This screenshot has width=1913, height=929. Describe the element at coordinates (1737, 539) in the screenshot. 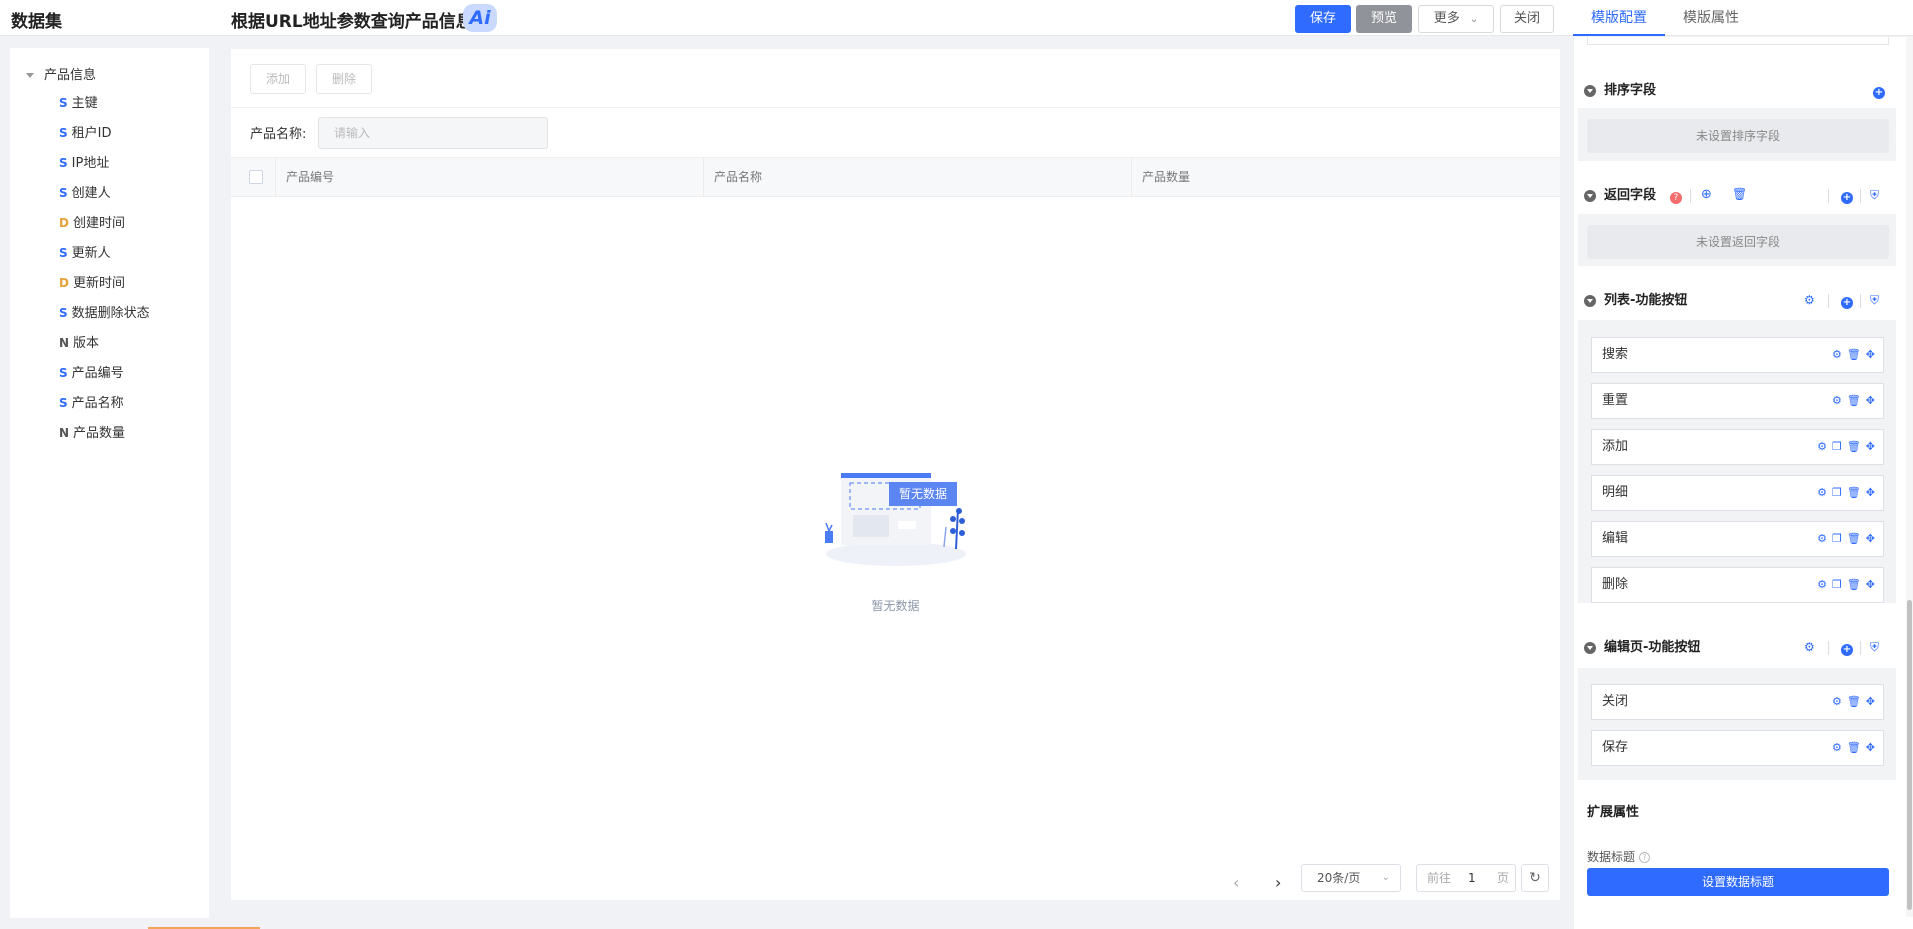

I see `function-button-row: 编辑 ⚙ ❐ 🗑 ✥` at that location.